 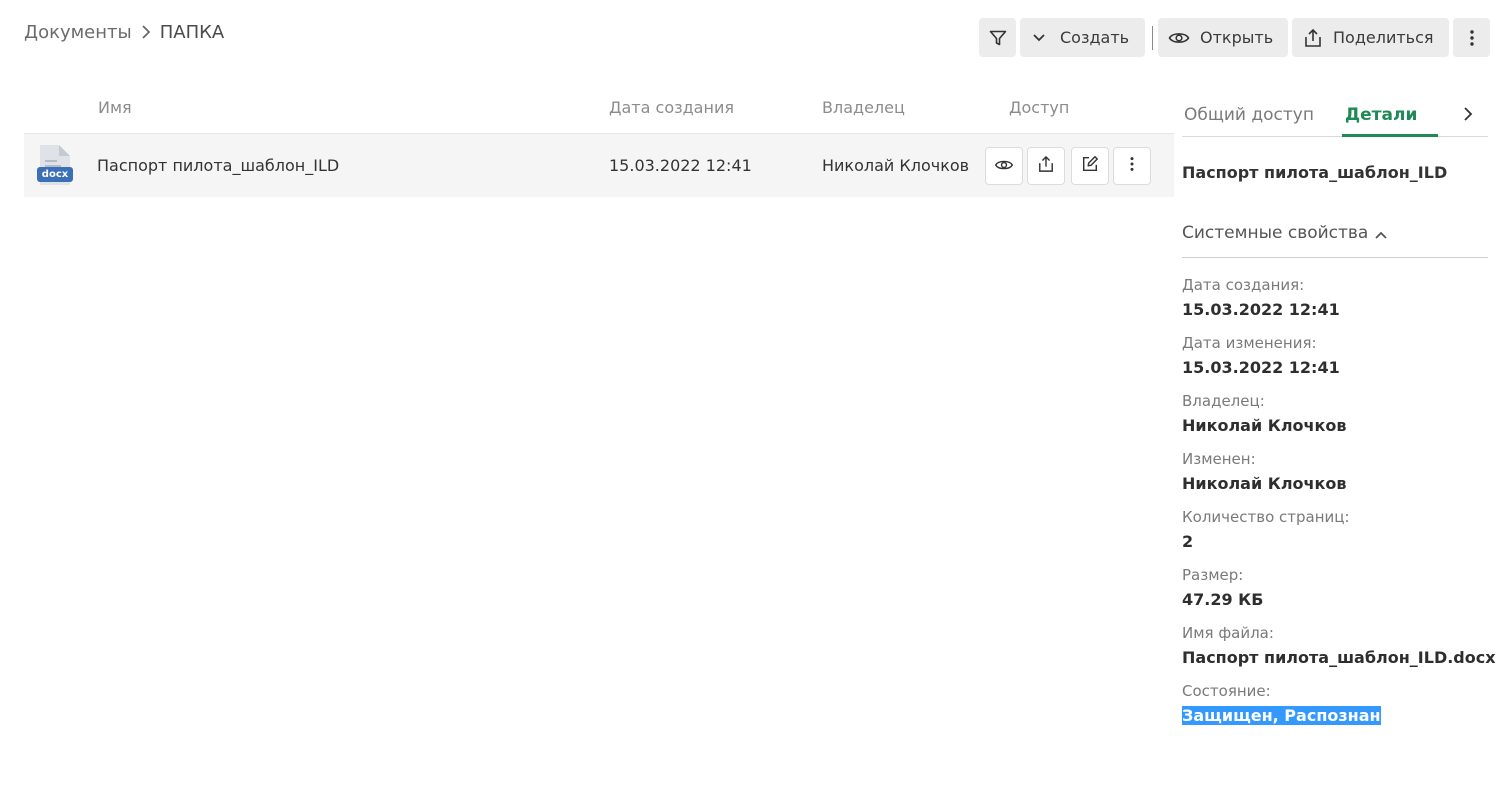 What do you see at coordinates (1219, 459) in the screenshot?
I see `prop-label: Изменен:` at bounding box center [1219, 459].